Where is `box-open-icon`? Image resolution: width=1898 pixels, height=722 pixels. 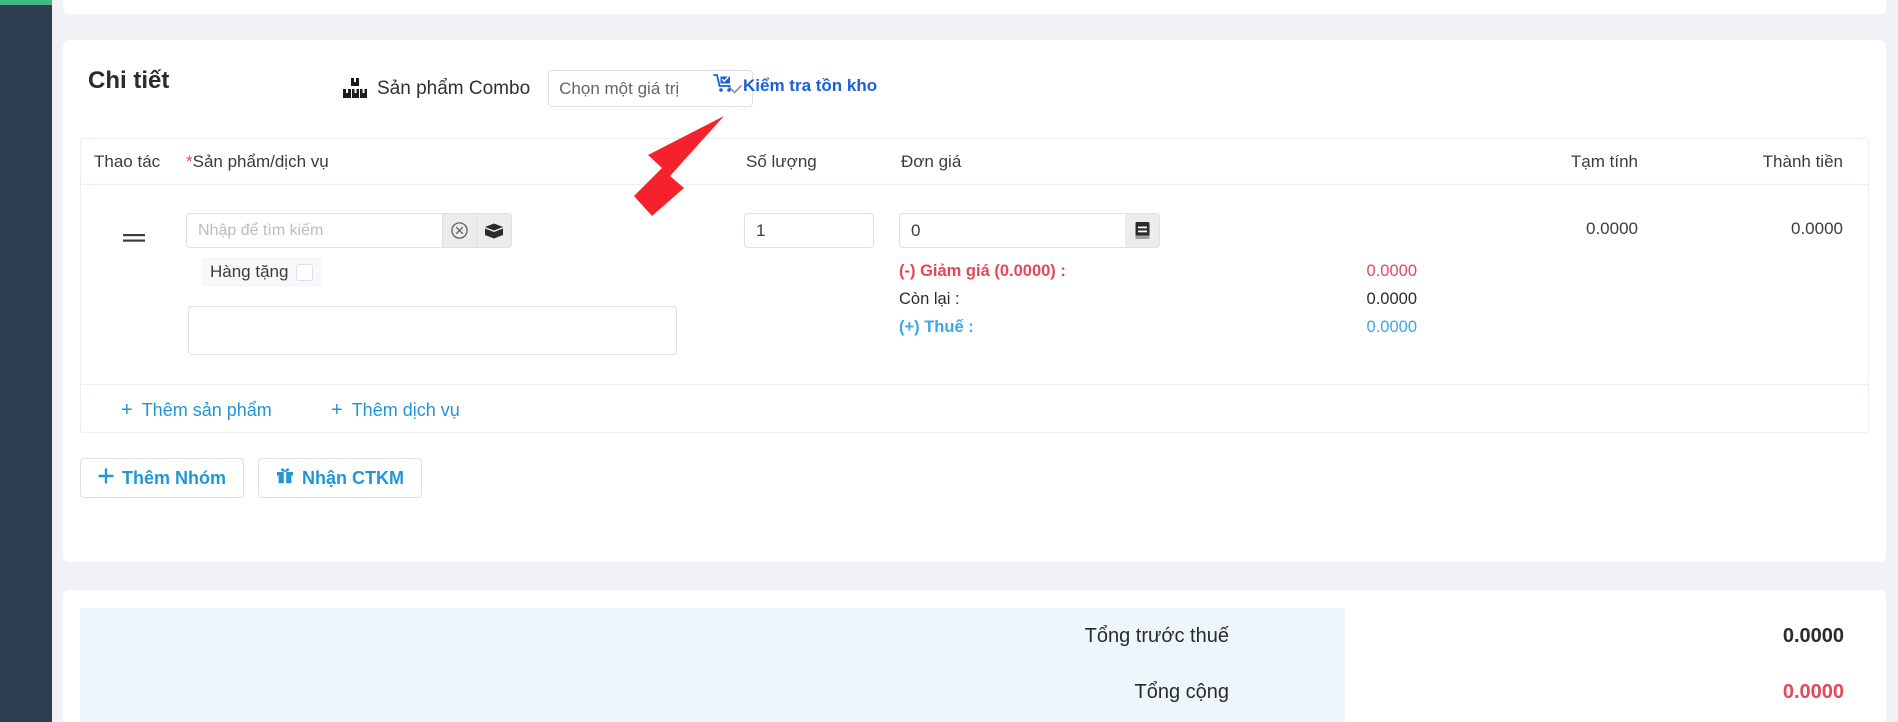
box-open-icon is located at coordinates (494, 230).